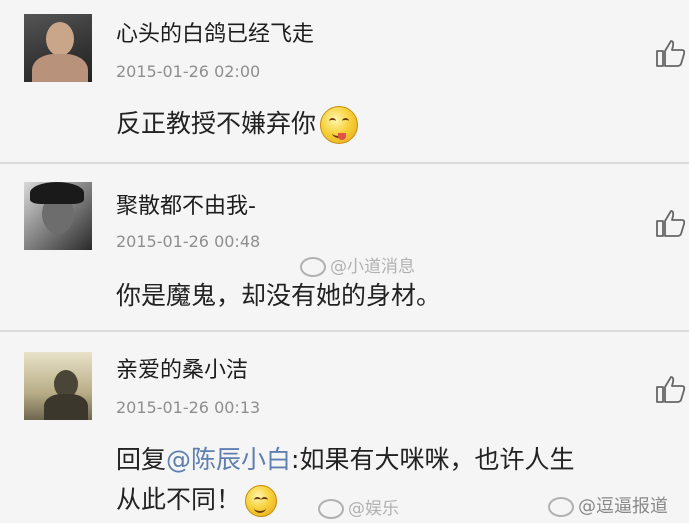  Describe the element at coordinates (228, 459) in the screenshot. I see `mention-link: @陈辰小白` at that location.